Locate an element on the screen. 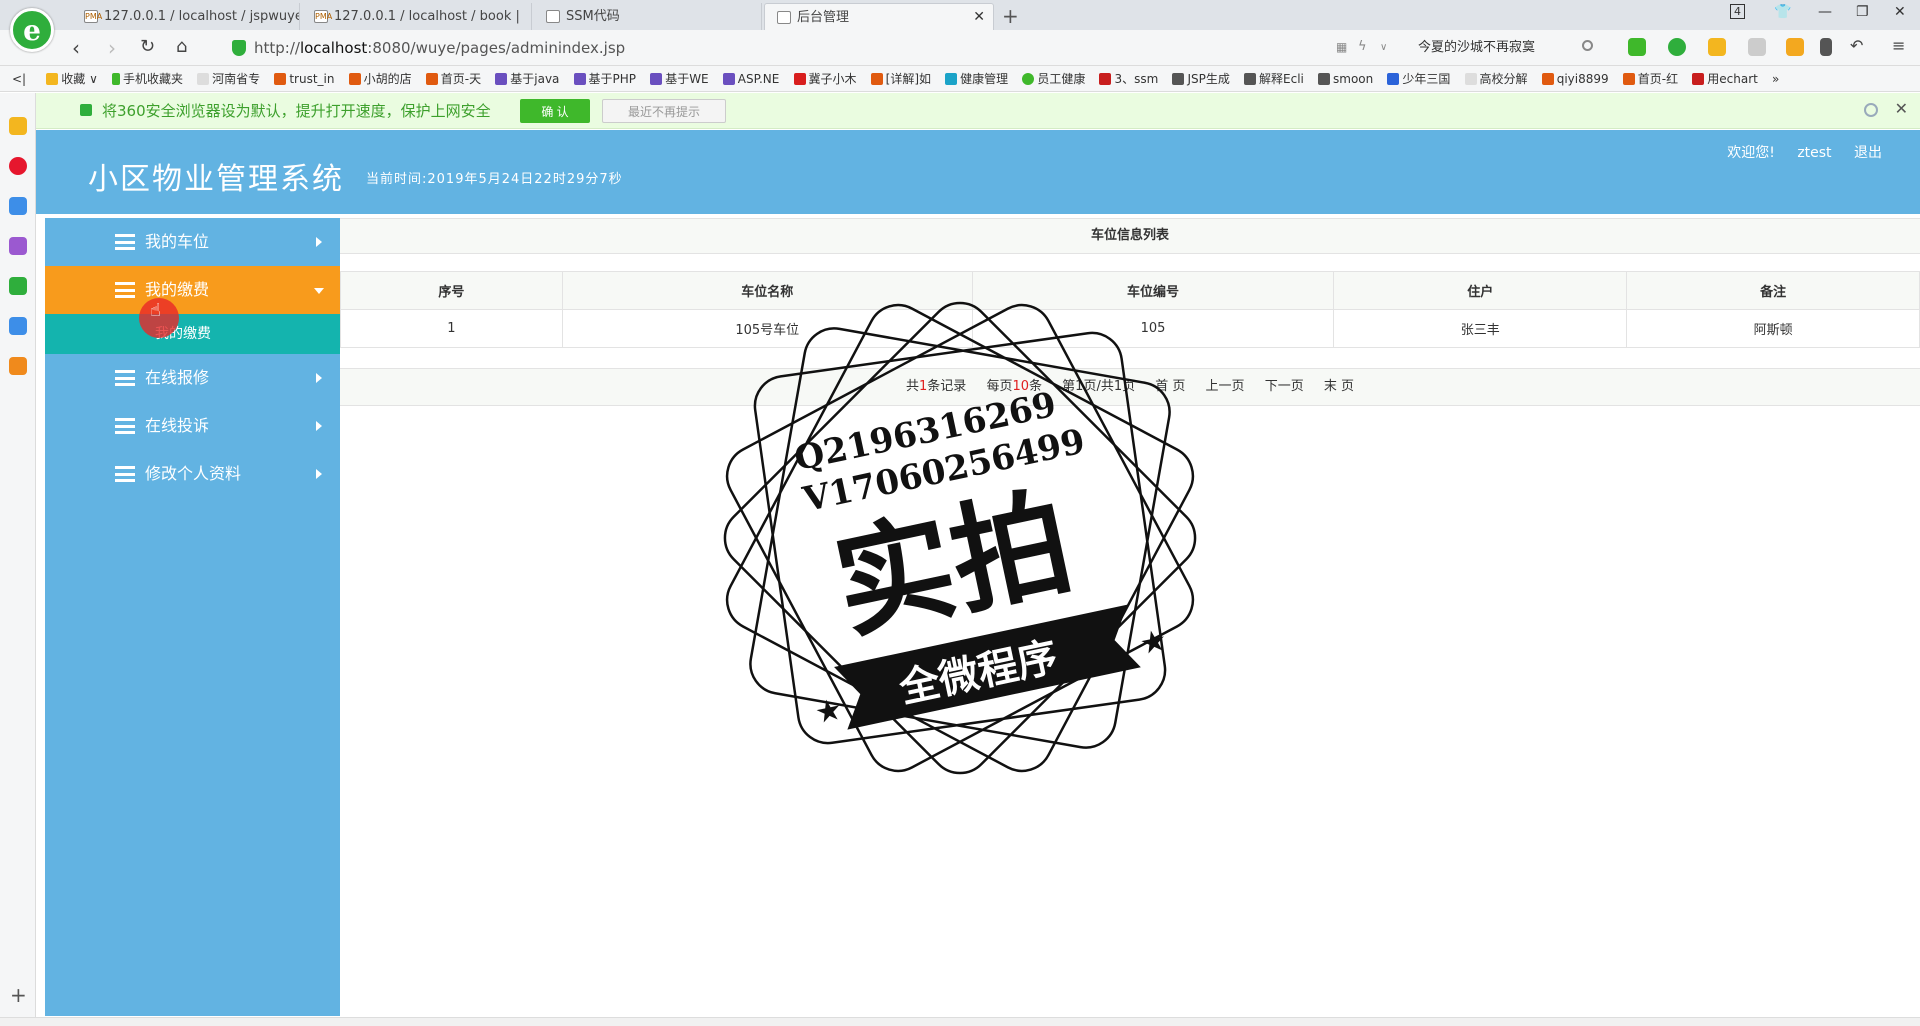 The width and height of the screenshot is (1920, 1026). bookmark-item: 健康管理 is located at coordinates (976, 78).